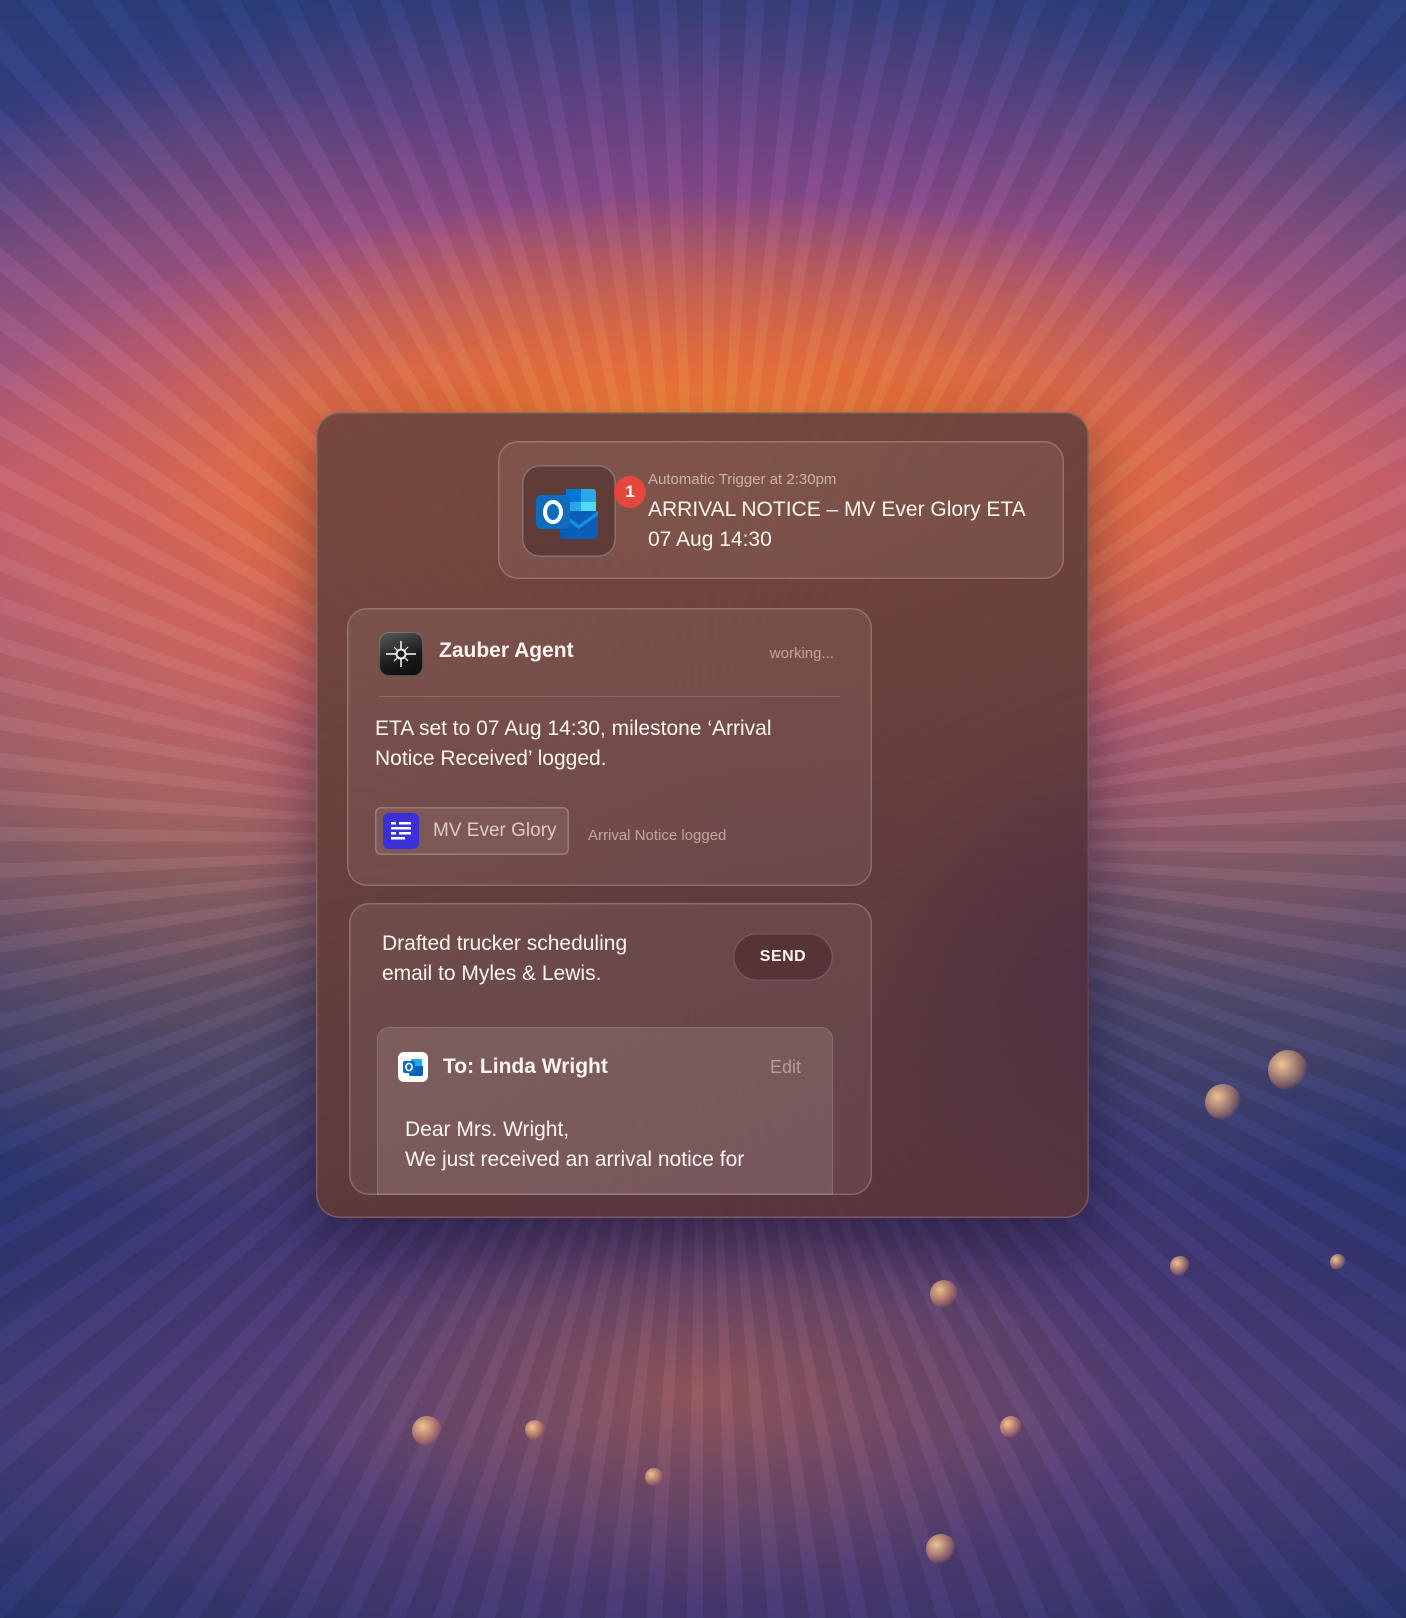 This screenshot has height=1618, width=1406. Describe the element at coordinates (495, 830) in the screenshot. I see `chip-label: MV Ever Glory` at that location.